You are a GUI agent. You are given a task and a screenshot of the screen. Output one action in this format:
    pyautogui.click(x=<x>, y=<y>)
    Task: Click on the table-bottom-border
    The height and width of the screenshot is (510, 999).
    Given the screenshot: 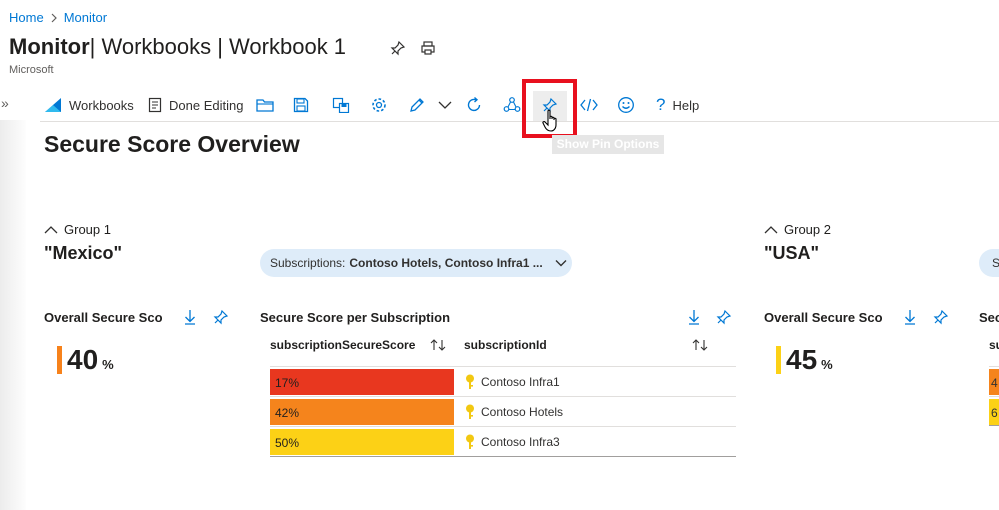 What is the action you would take?
    pyautogui.click(x=503, y=456)
    